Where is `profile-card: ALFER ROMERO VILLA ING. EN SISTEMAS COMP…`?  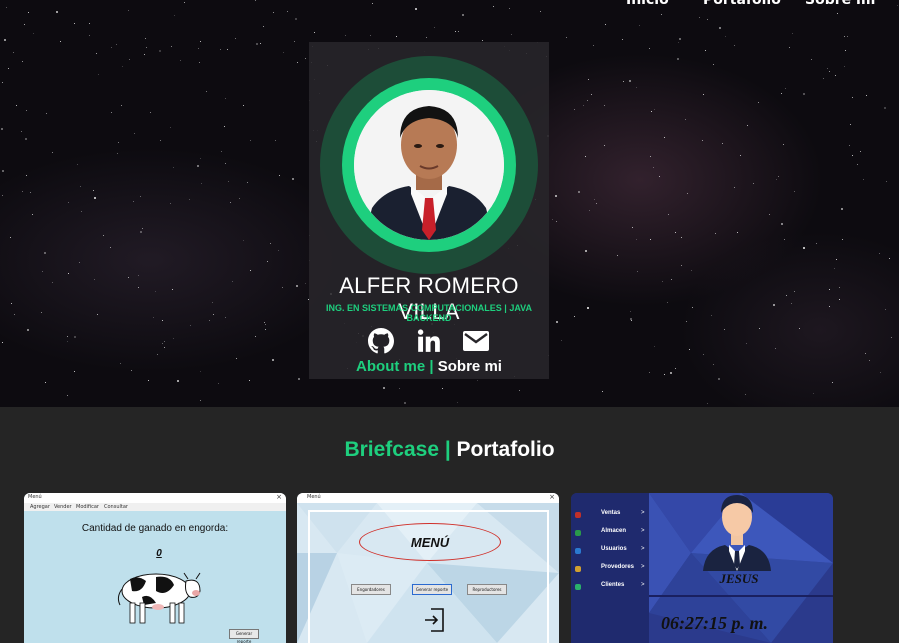
profile-card: ALFER ROMERO VILLA ING. EN SISTEMAS COMP… is located at coordinates (429, 210).